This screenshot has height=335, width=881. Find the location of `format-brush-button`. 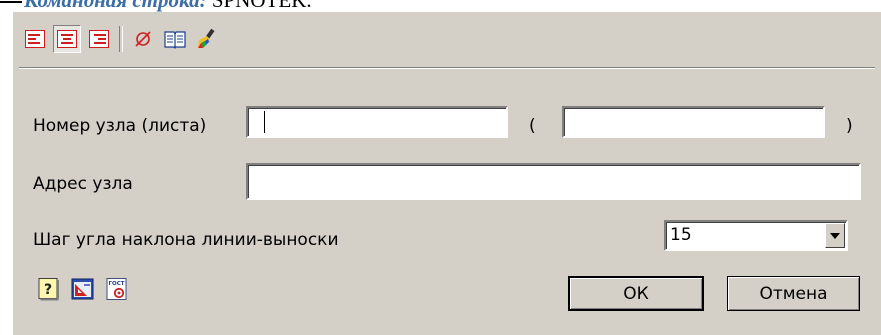

format-brush-button is located at coordinates (207, 39).